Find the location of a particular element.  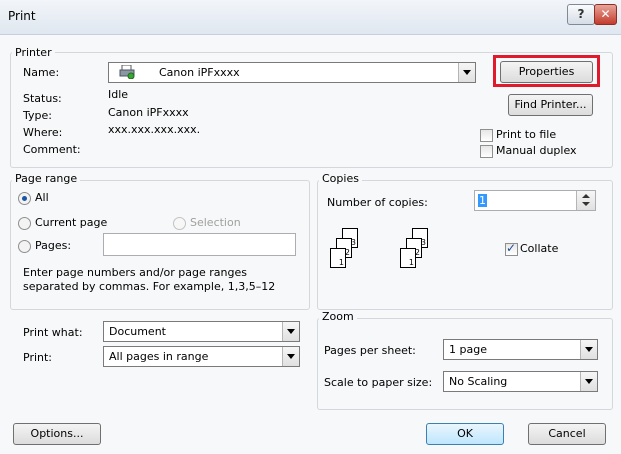

selection-radio-label: Selection is located at coordinates (215, 222).